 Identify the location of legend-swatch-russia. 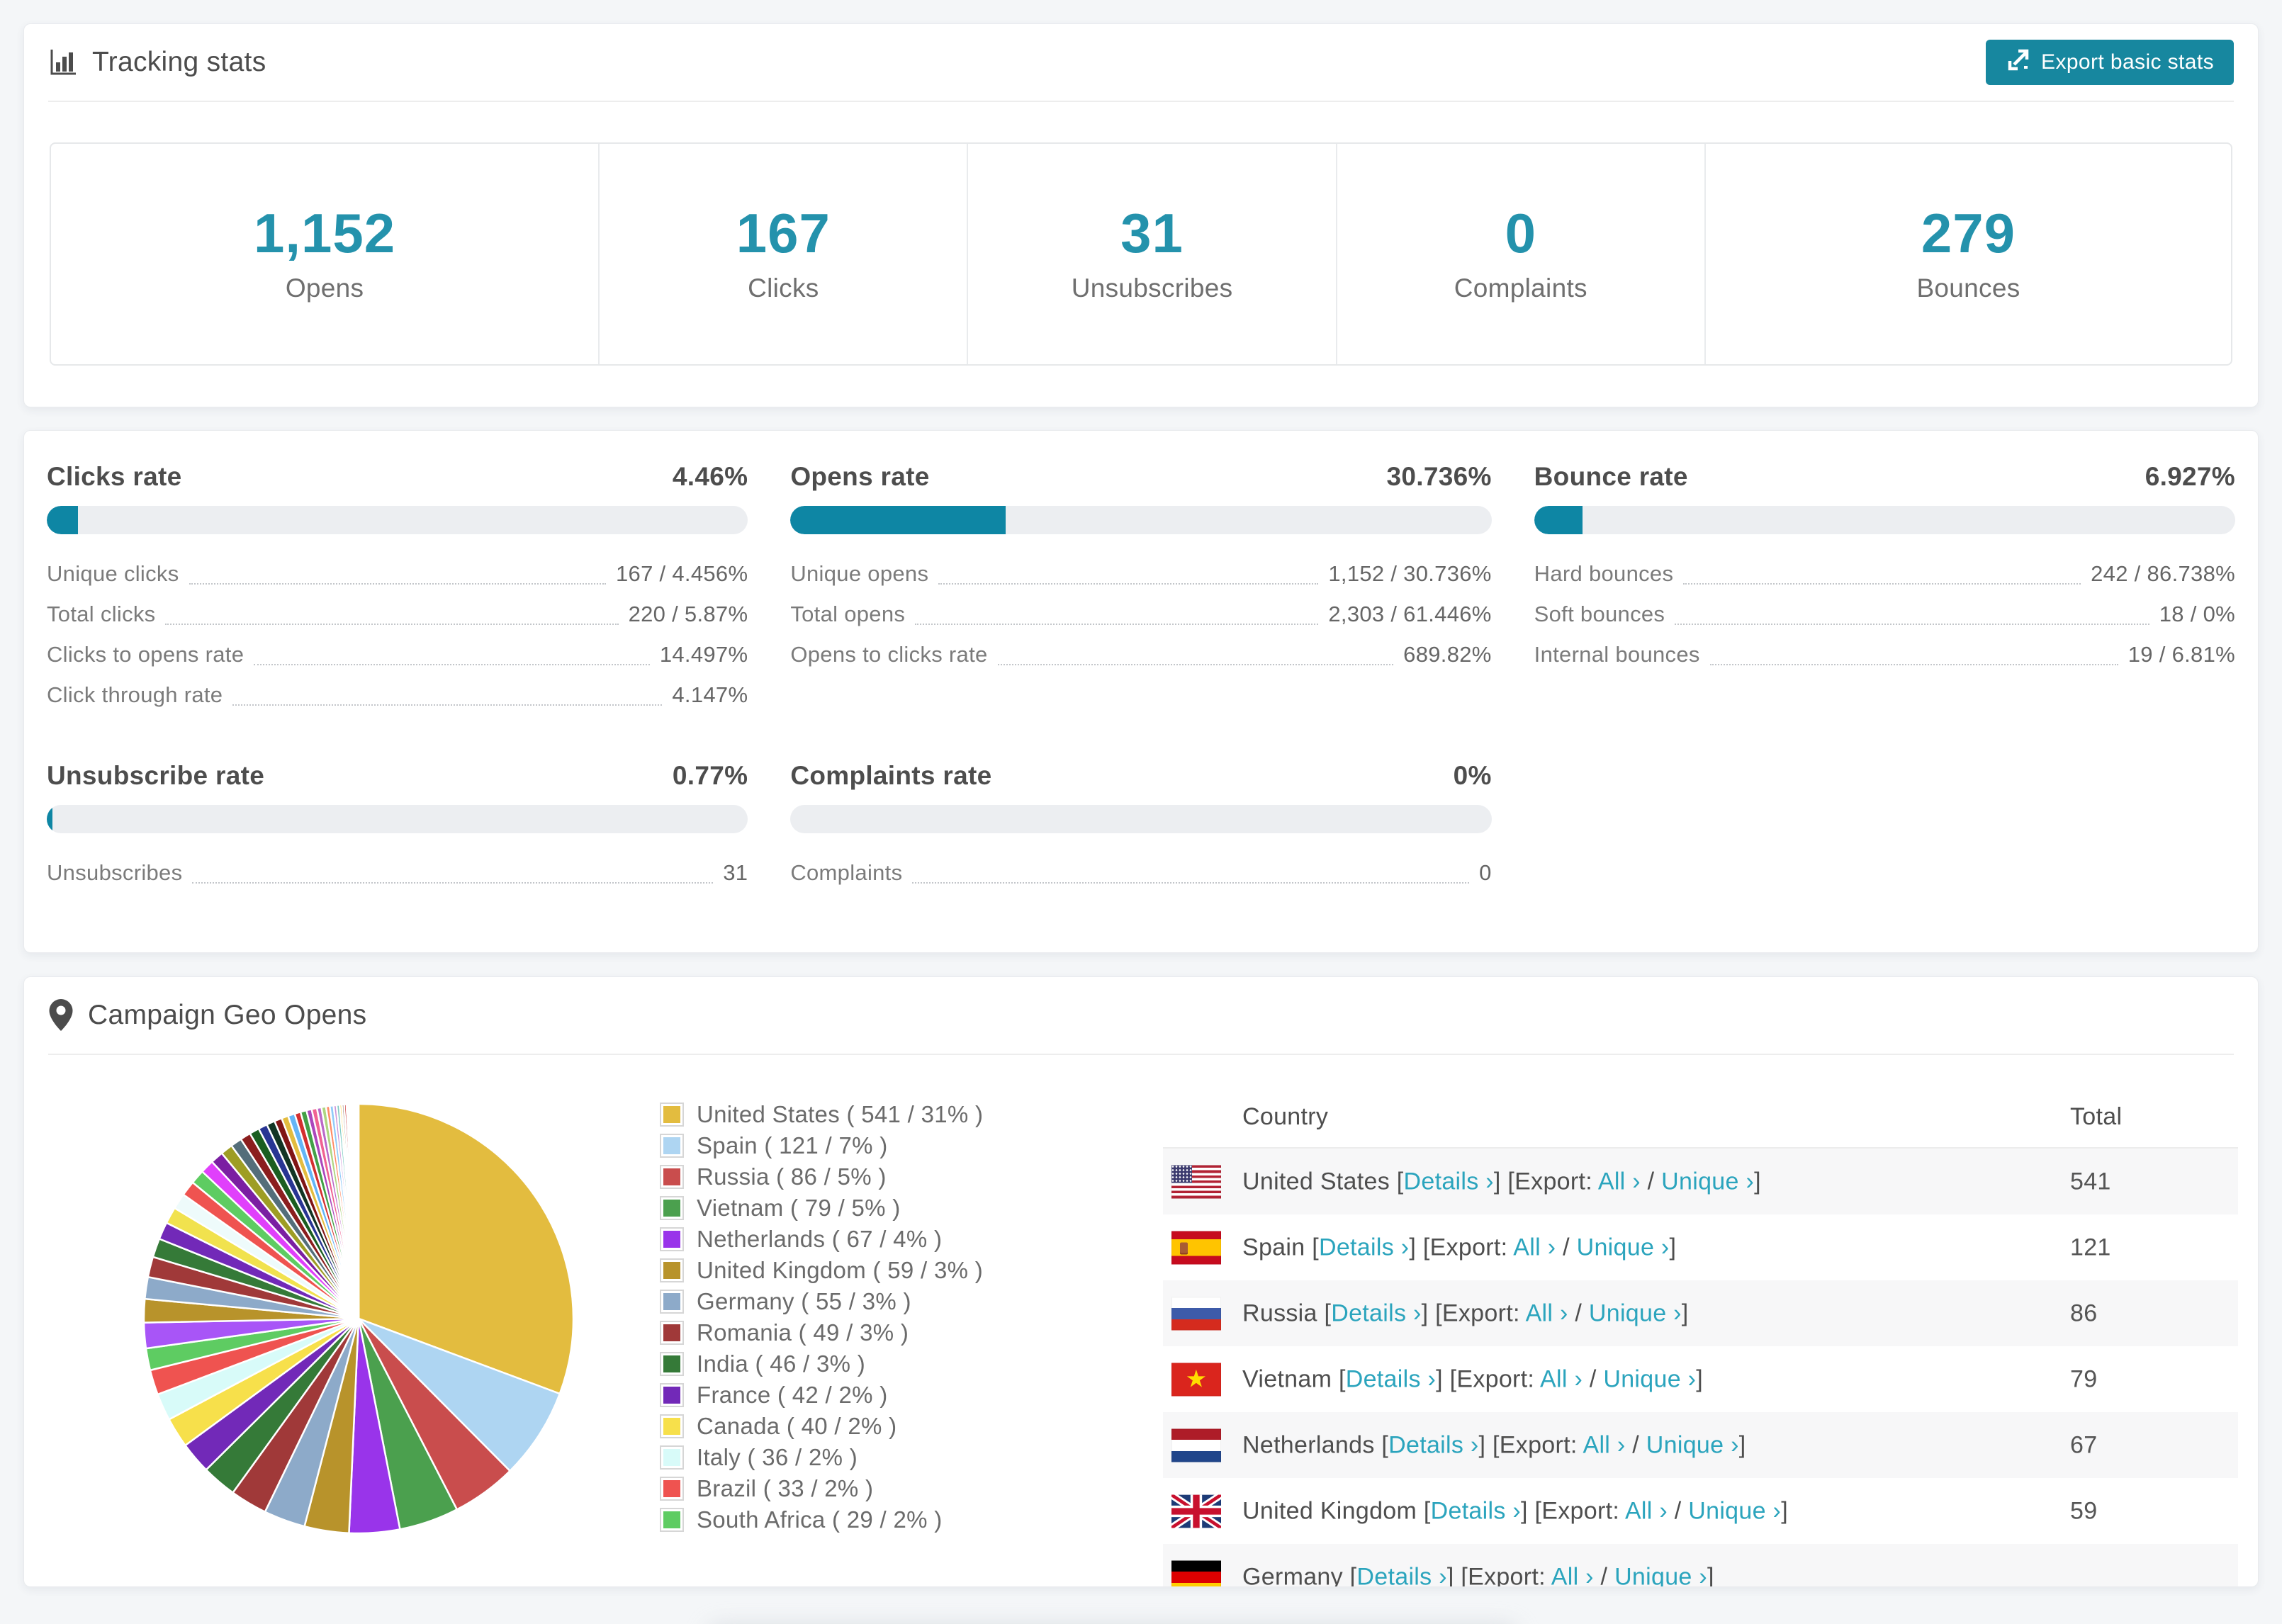
(672, 1177).